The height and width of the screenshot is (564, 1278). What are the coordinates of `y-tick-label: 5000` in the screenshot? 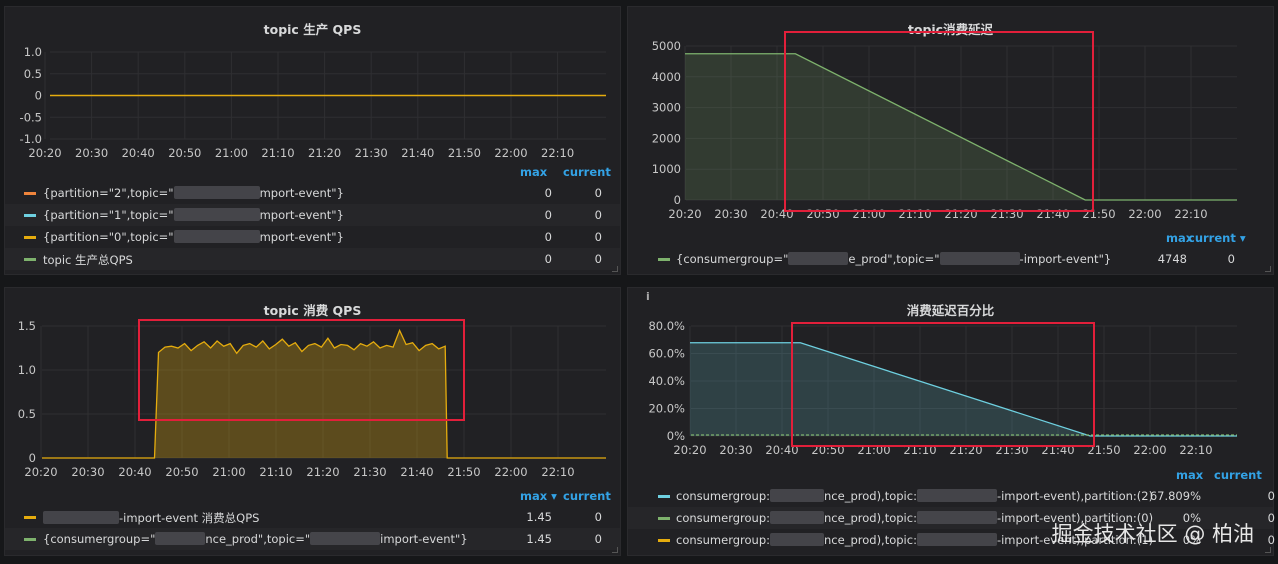 It's located at (666, 46).